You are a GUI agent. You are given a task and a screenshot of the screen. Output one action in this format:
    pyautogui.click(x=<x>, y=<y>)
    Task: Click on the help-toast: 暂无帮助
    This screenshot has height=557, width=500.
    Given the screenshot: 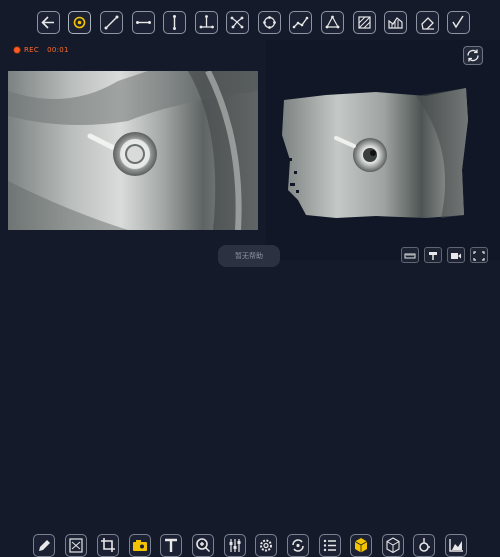 What is the action you would take?
    pyautogui.click(x=249, y=256)
    